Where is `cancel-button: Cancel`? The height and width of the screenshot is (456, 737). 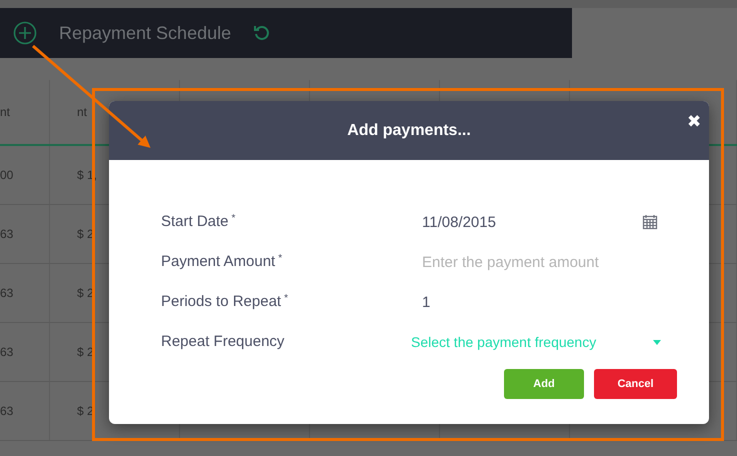
cancel-button: Cancel is located at coordinates (635, 384).